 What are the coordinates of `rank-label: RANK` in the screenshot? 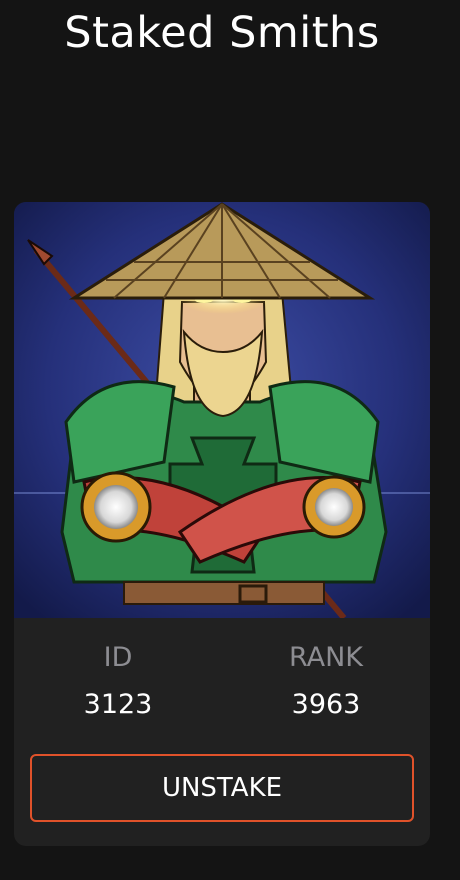 It's located at (326, 657).